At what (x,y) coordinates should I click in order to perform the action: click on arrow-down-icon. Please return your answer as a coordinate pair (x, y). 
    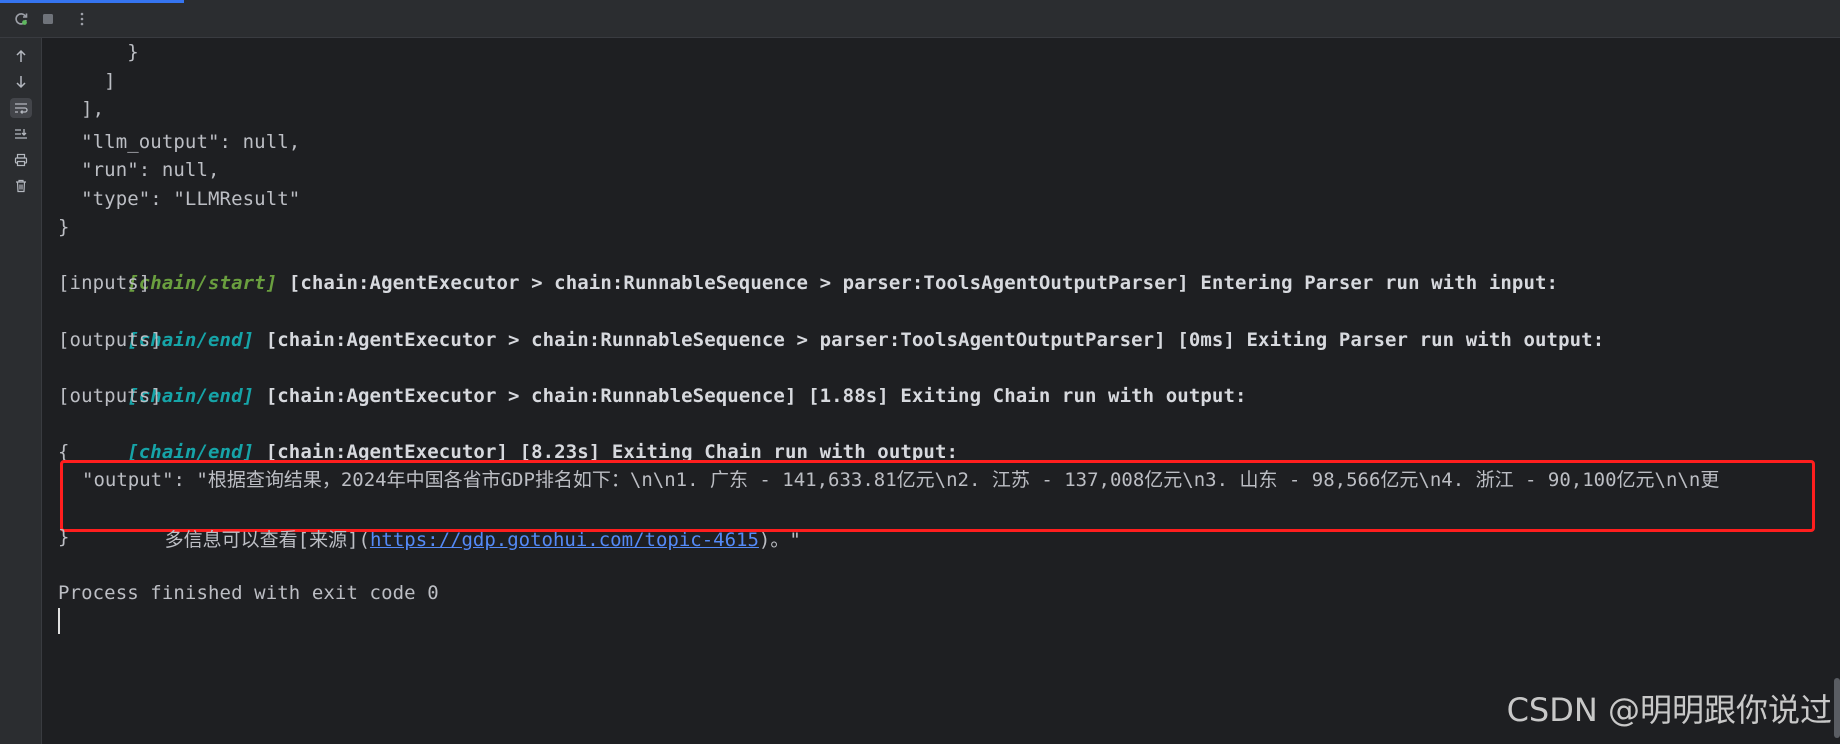
    Looking at the image, I should click on (21, 82).